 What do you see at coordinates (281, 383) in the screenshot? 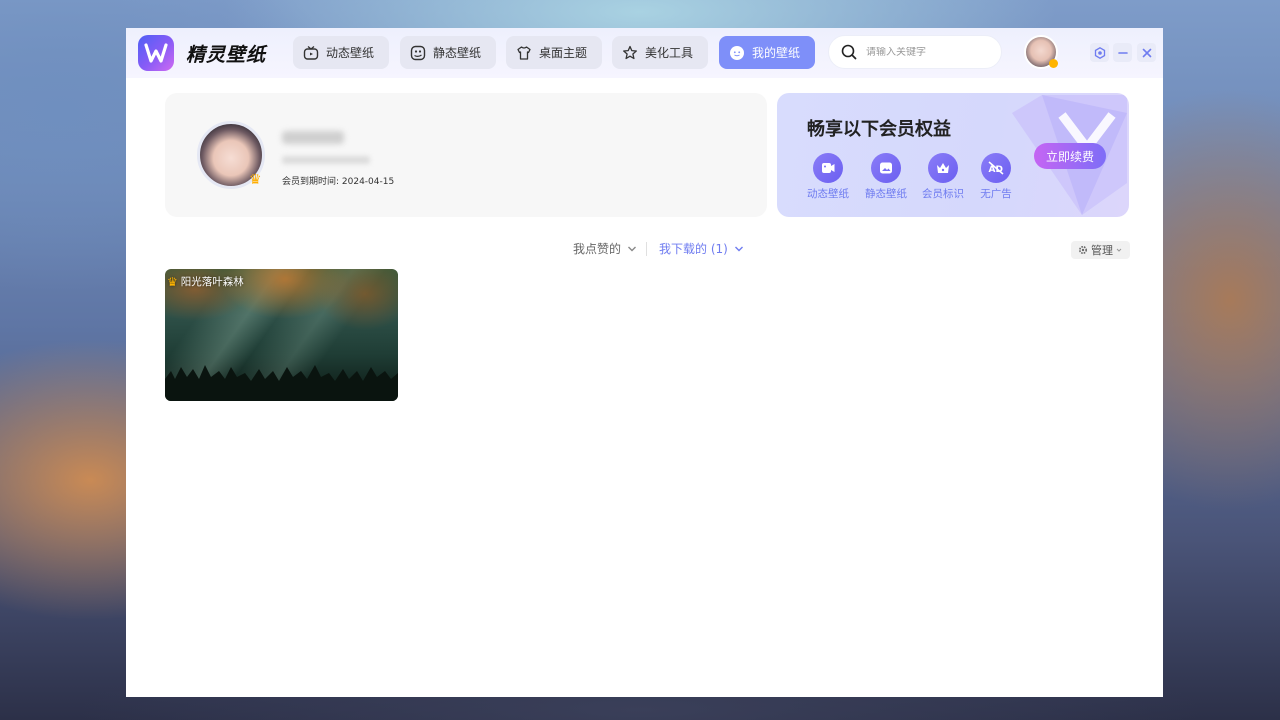
I see `forest-silhouette` at bounding box center [281, 383].